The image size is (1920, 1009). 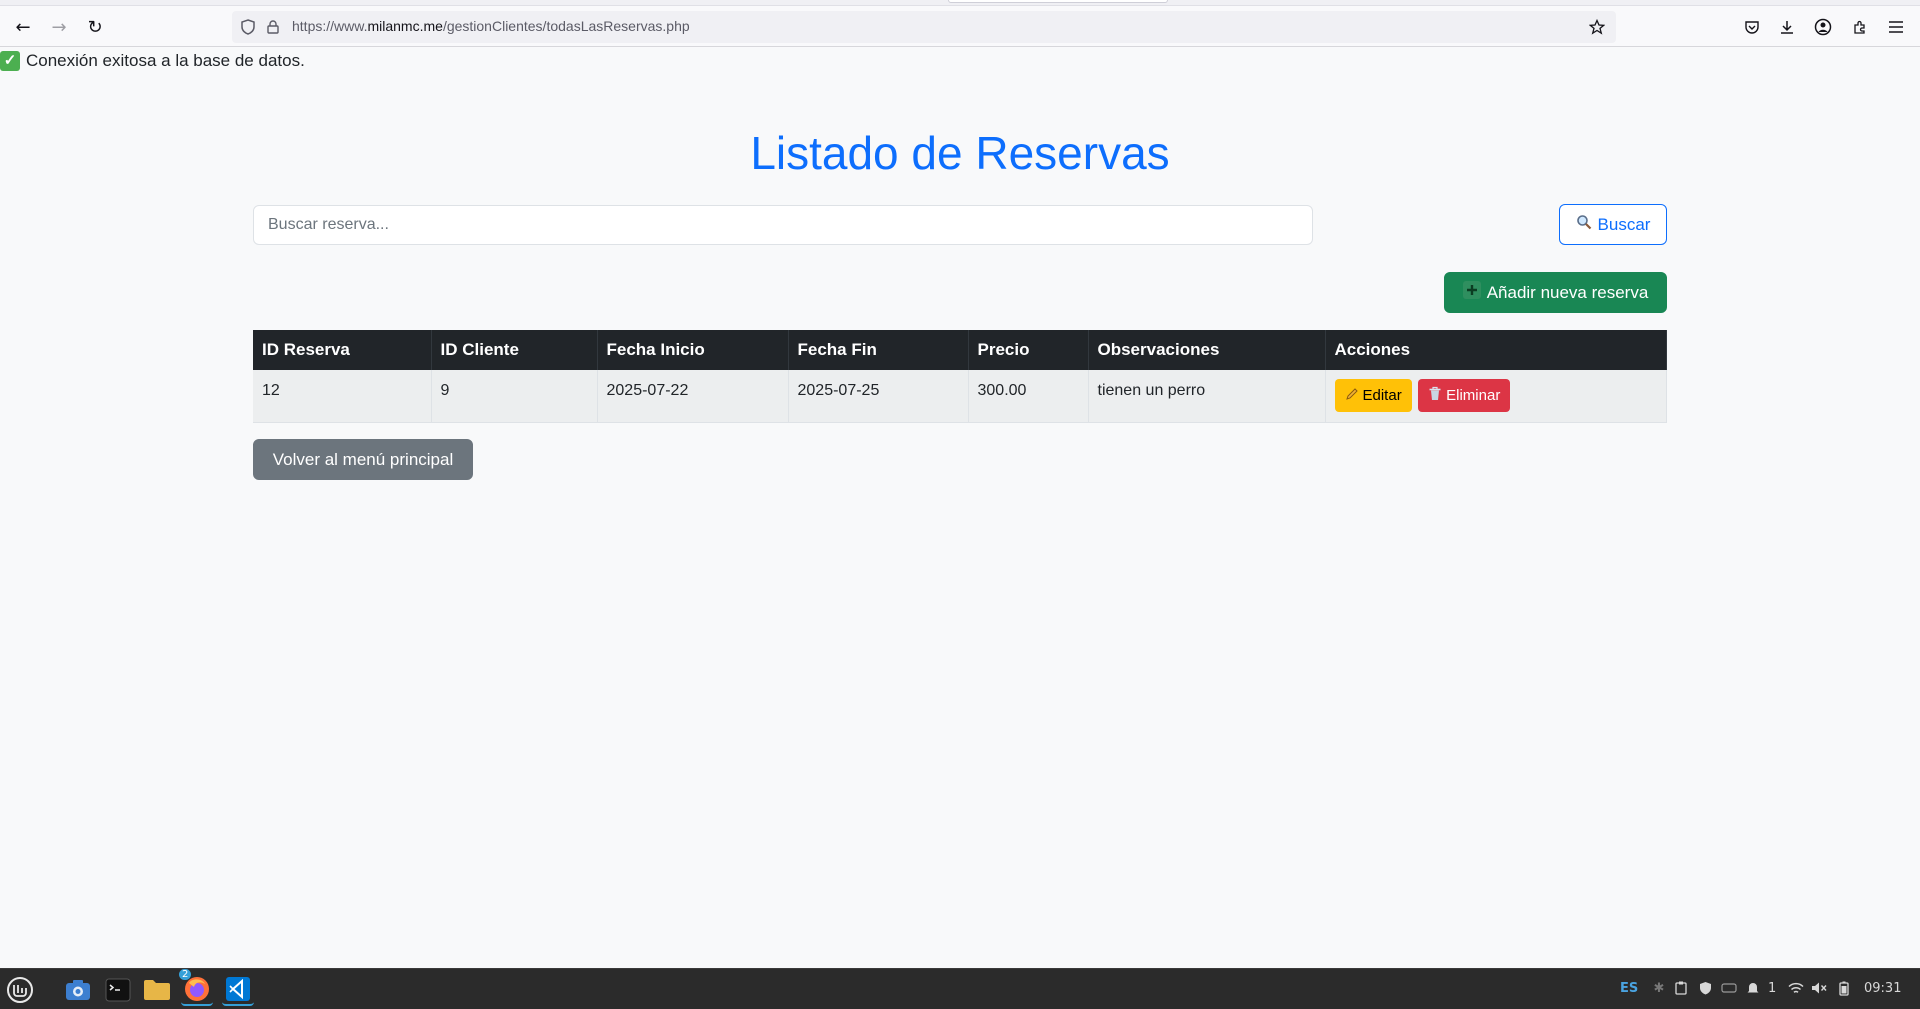 I want to click on bookmark-star-icon, so click(x=1597, y=27).